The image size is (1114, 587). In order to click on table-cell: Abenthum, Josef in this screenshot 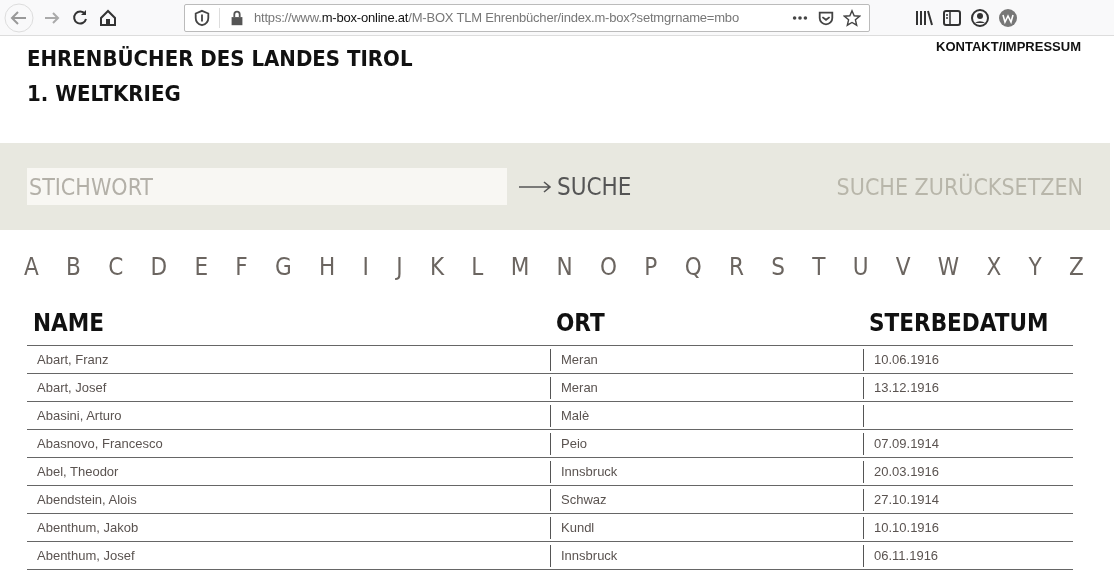, I will do `click(86, 555)`.